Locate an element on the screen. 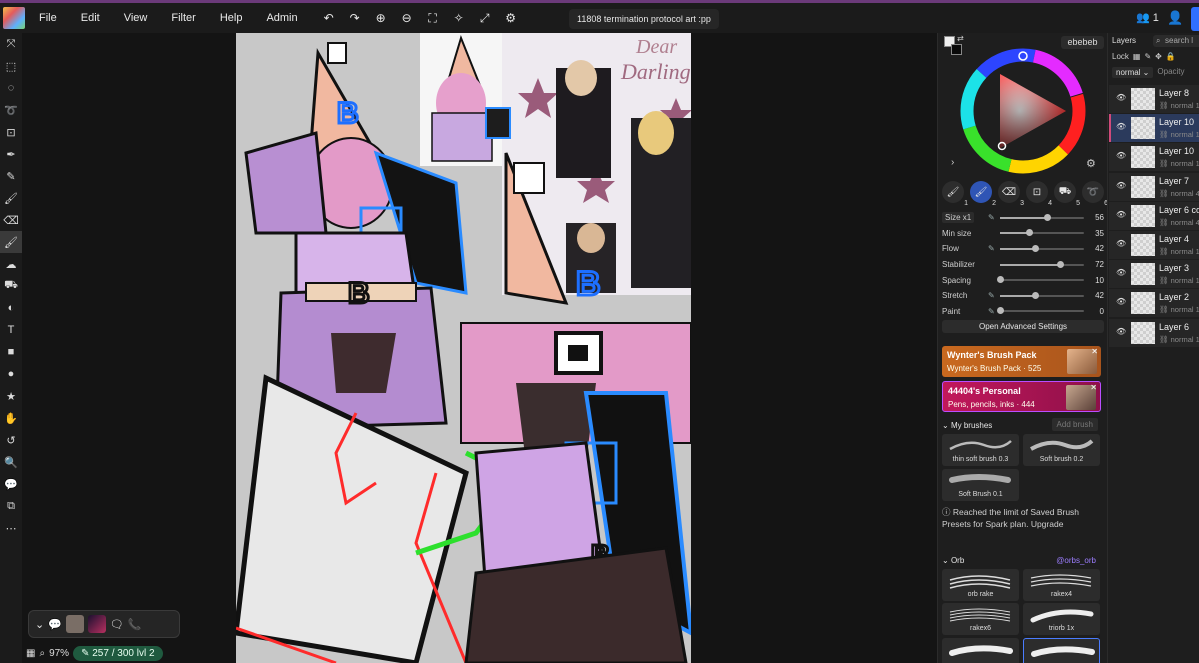  brush-icon: 🖌 is located at coordinates (11, 198).